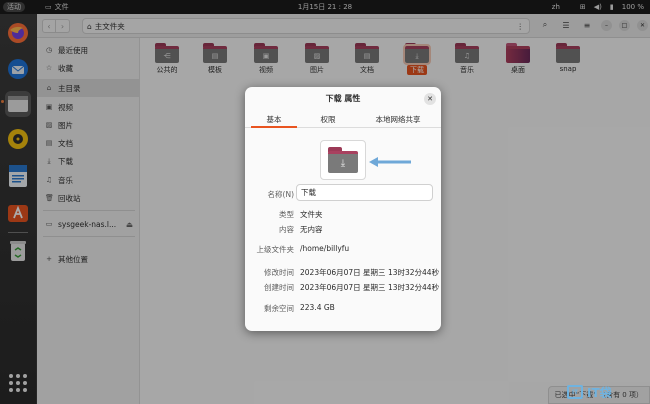  What do you see at coordinates (274, 120) in the screenshot?
I see `tab-basic: 基本` at bounding box center [274, 120].